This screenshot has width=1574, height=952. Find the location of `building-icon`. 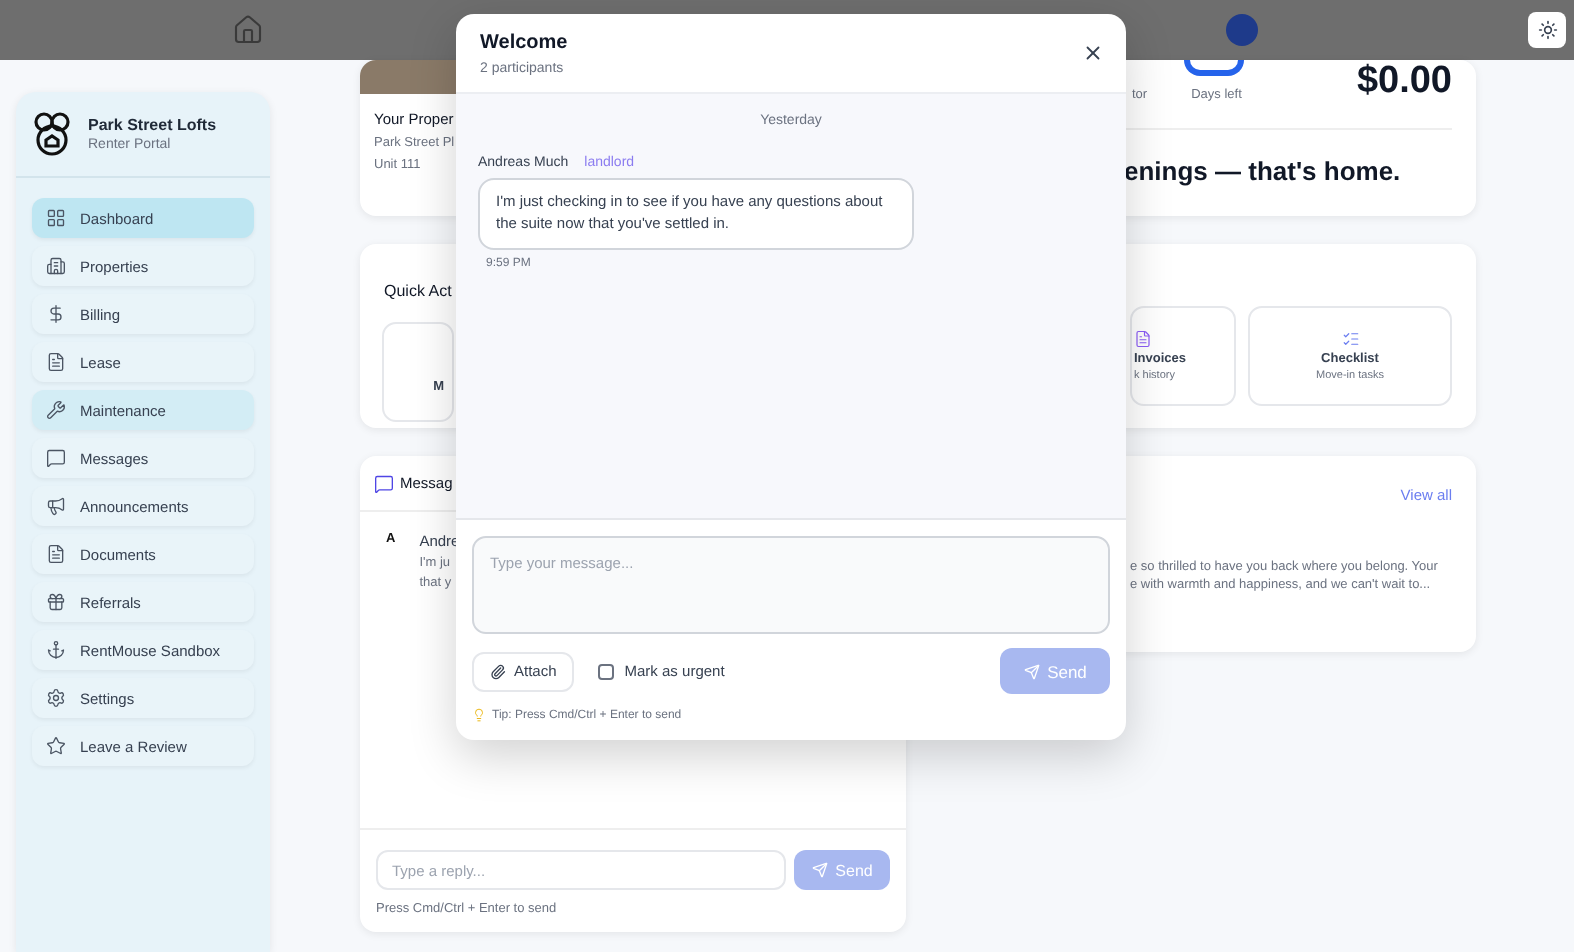

building-icon is located at coordinates (56, 266).